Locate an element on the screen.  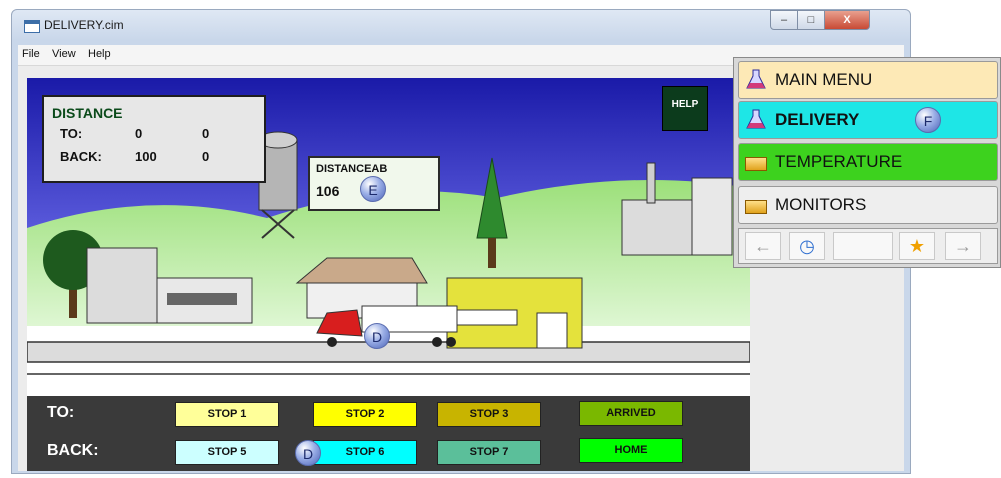
back-row-label: BACK: is located at coordinates (73, 450).